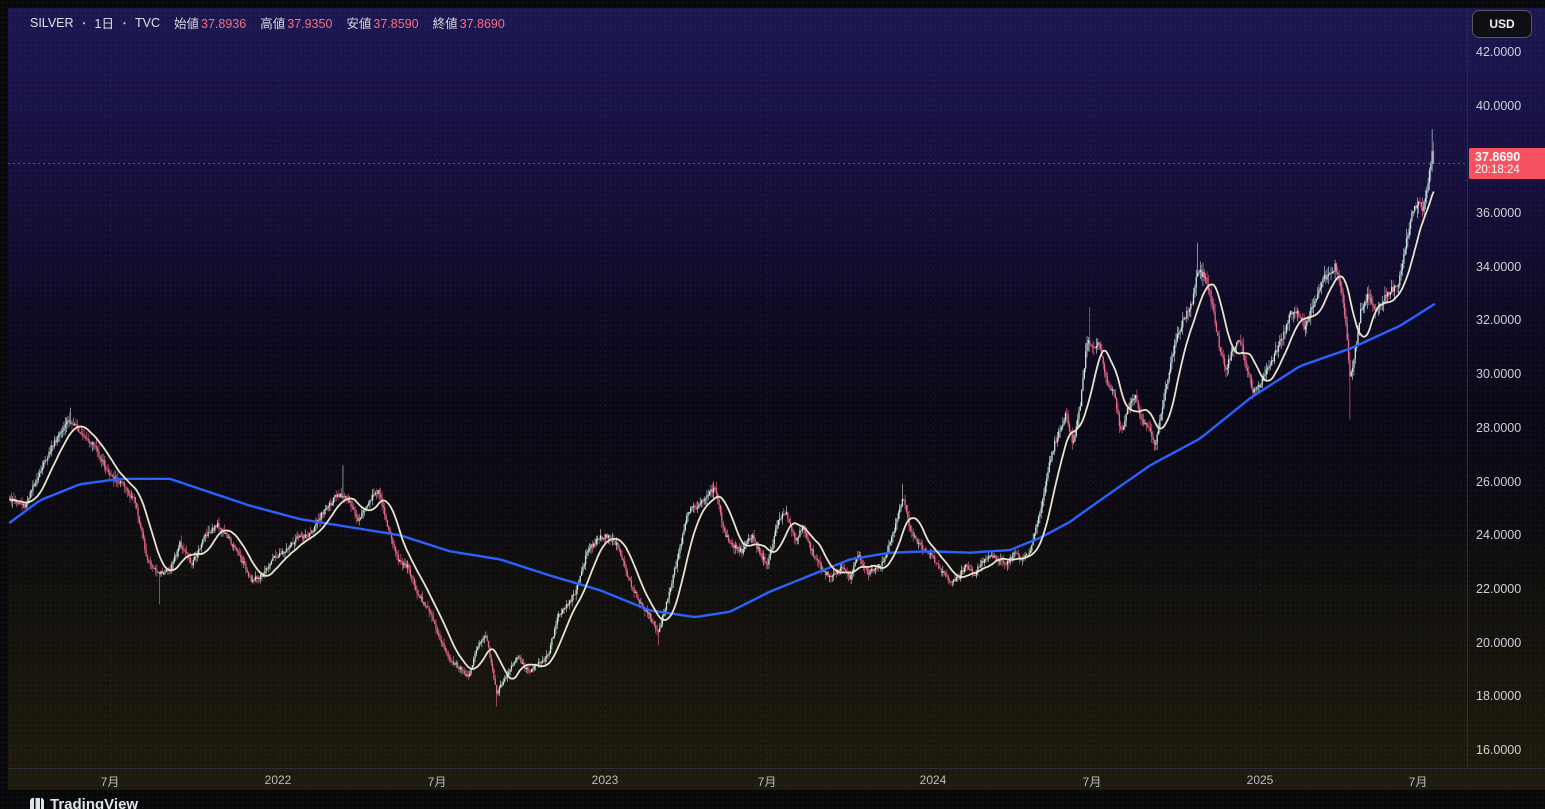  Describe the element at coordinates (187, 24) in the screenshot. I see `open-label: 始値` at that location.